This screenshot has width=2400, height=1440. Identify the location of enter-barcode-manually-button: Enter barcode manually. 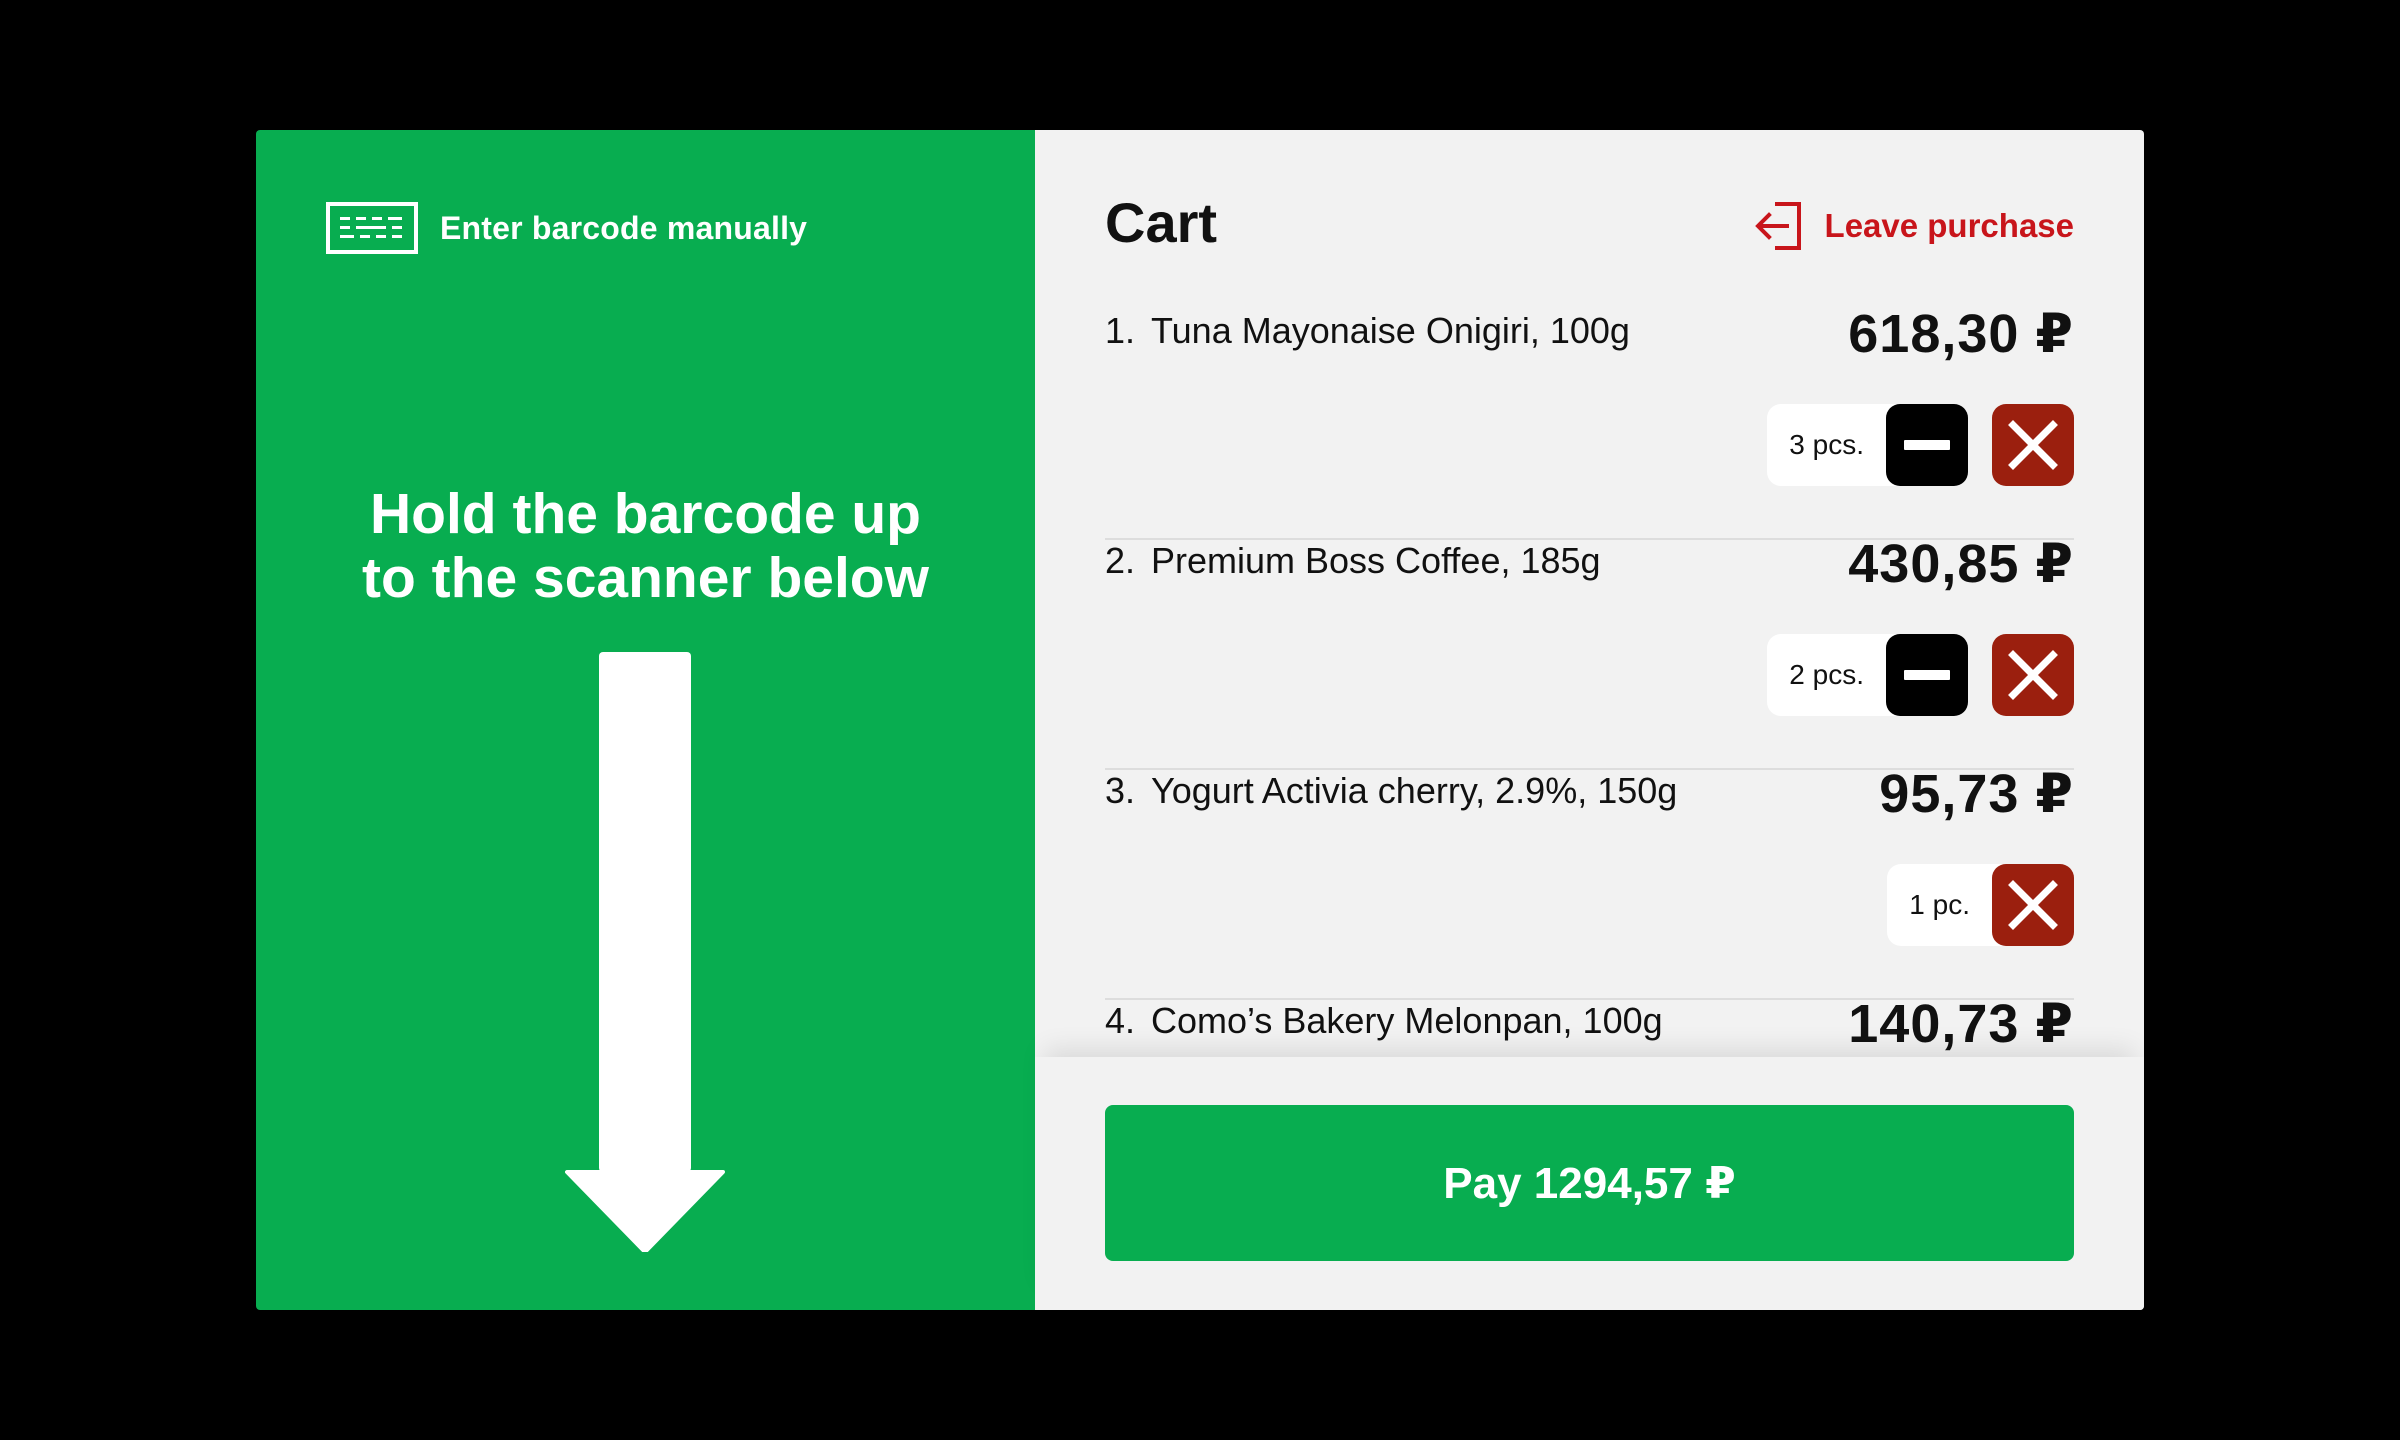
(566, 228).